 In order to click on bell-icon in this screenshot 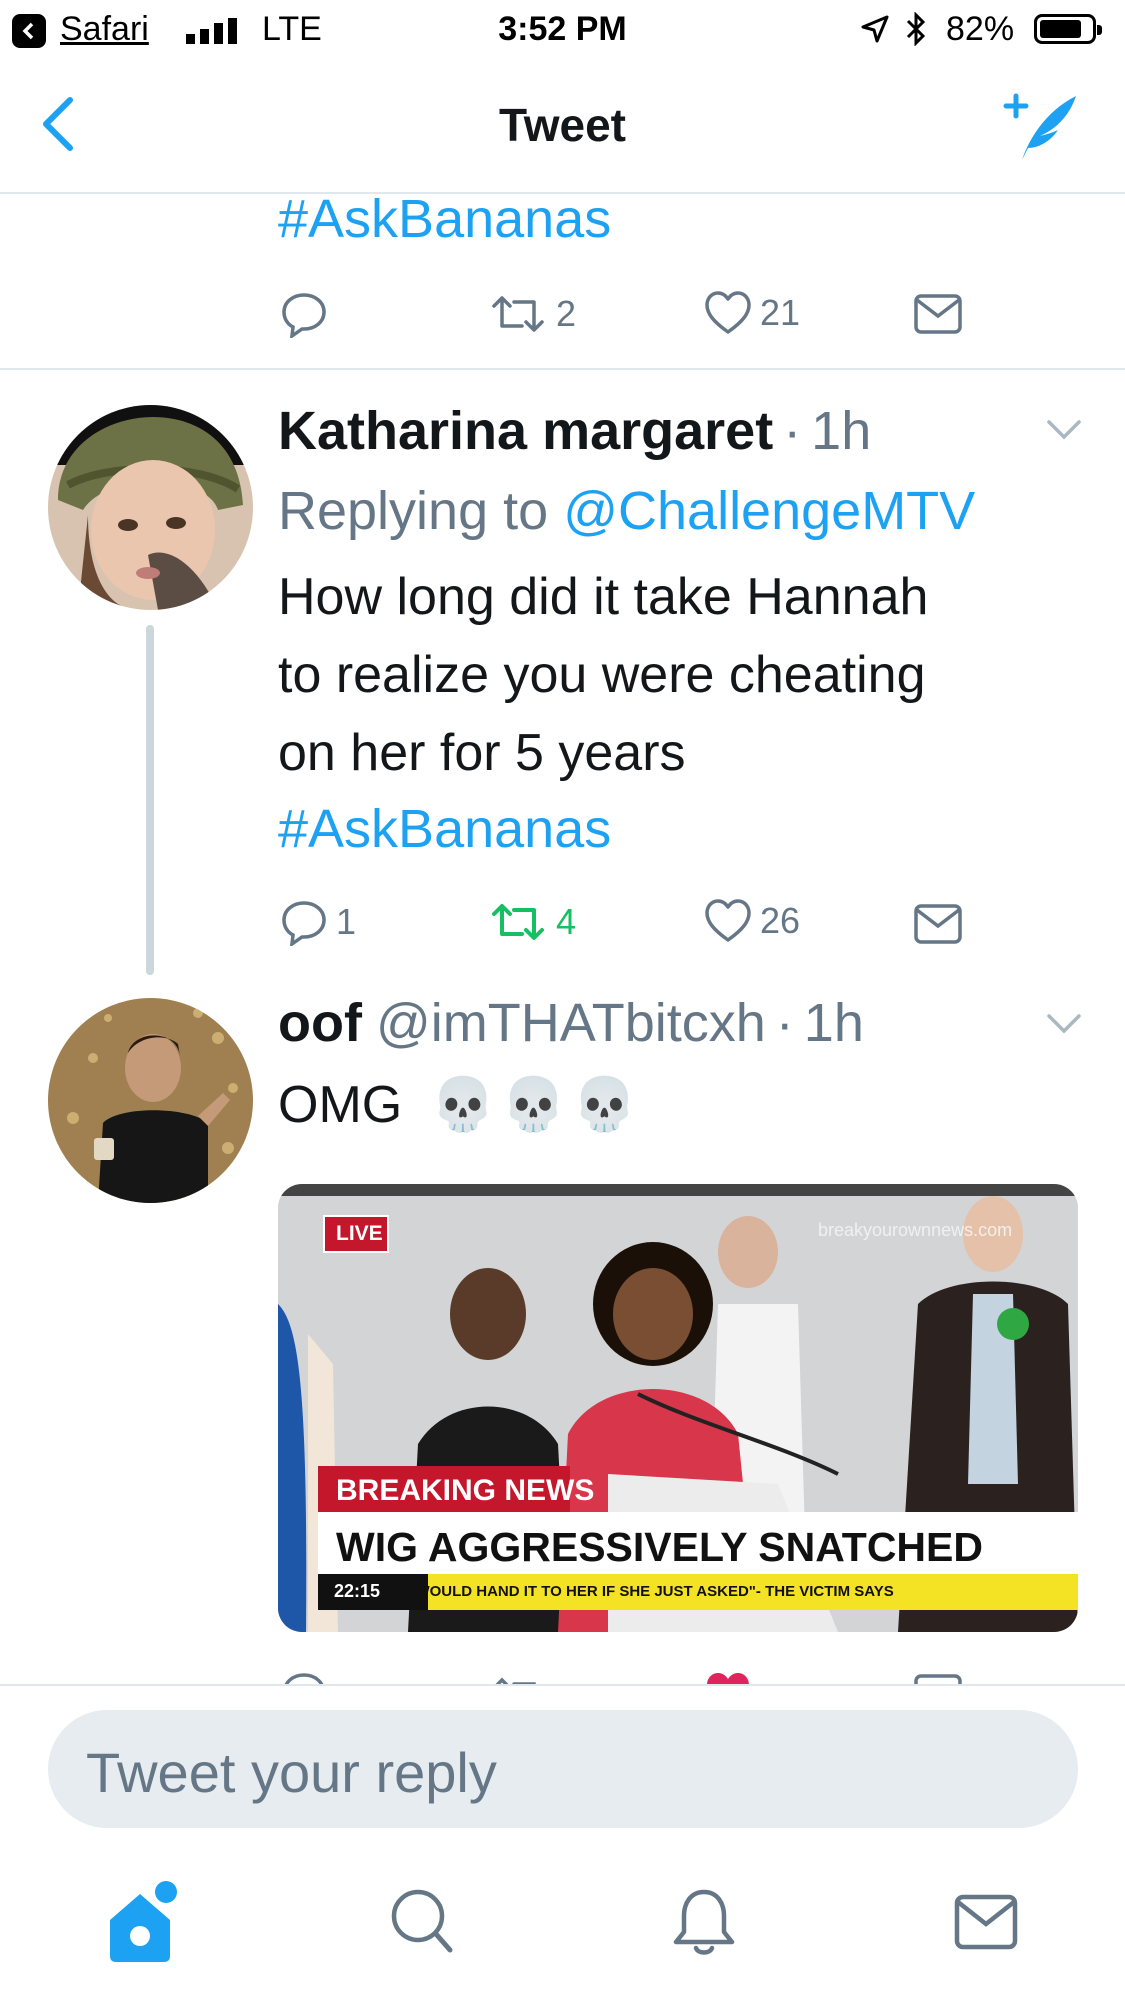, I will do `click(704, 1922)`.